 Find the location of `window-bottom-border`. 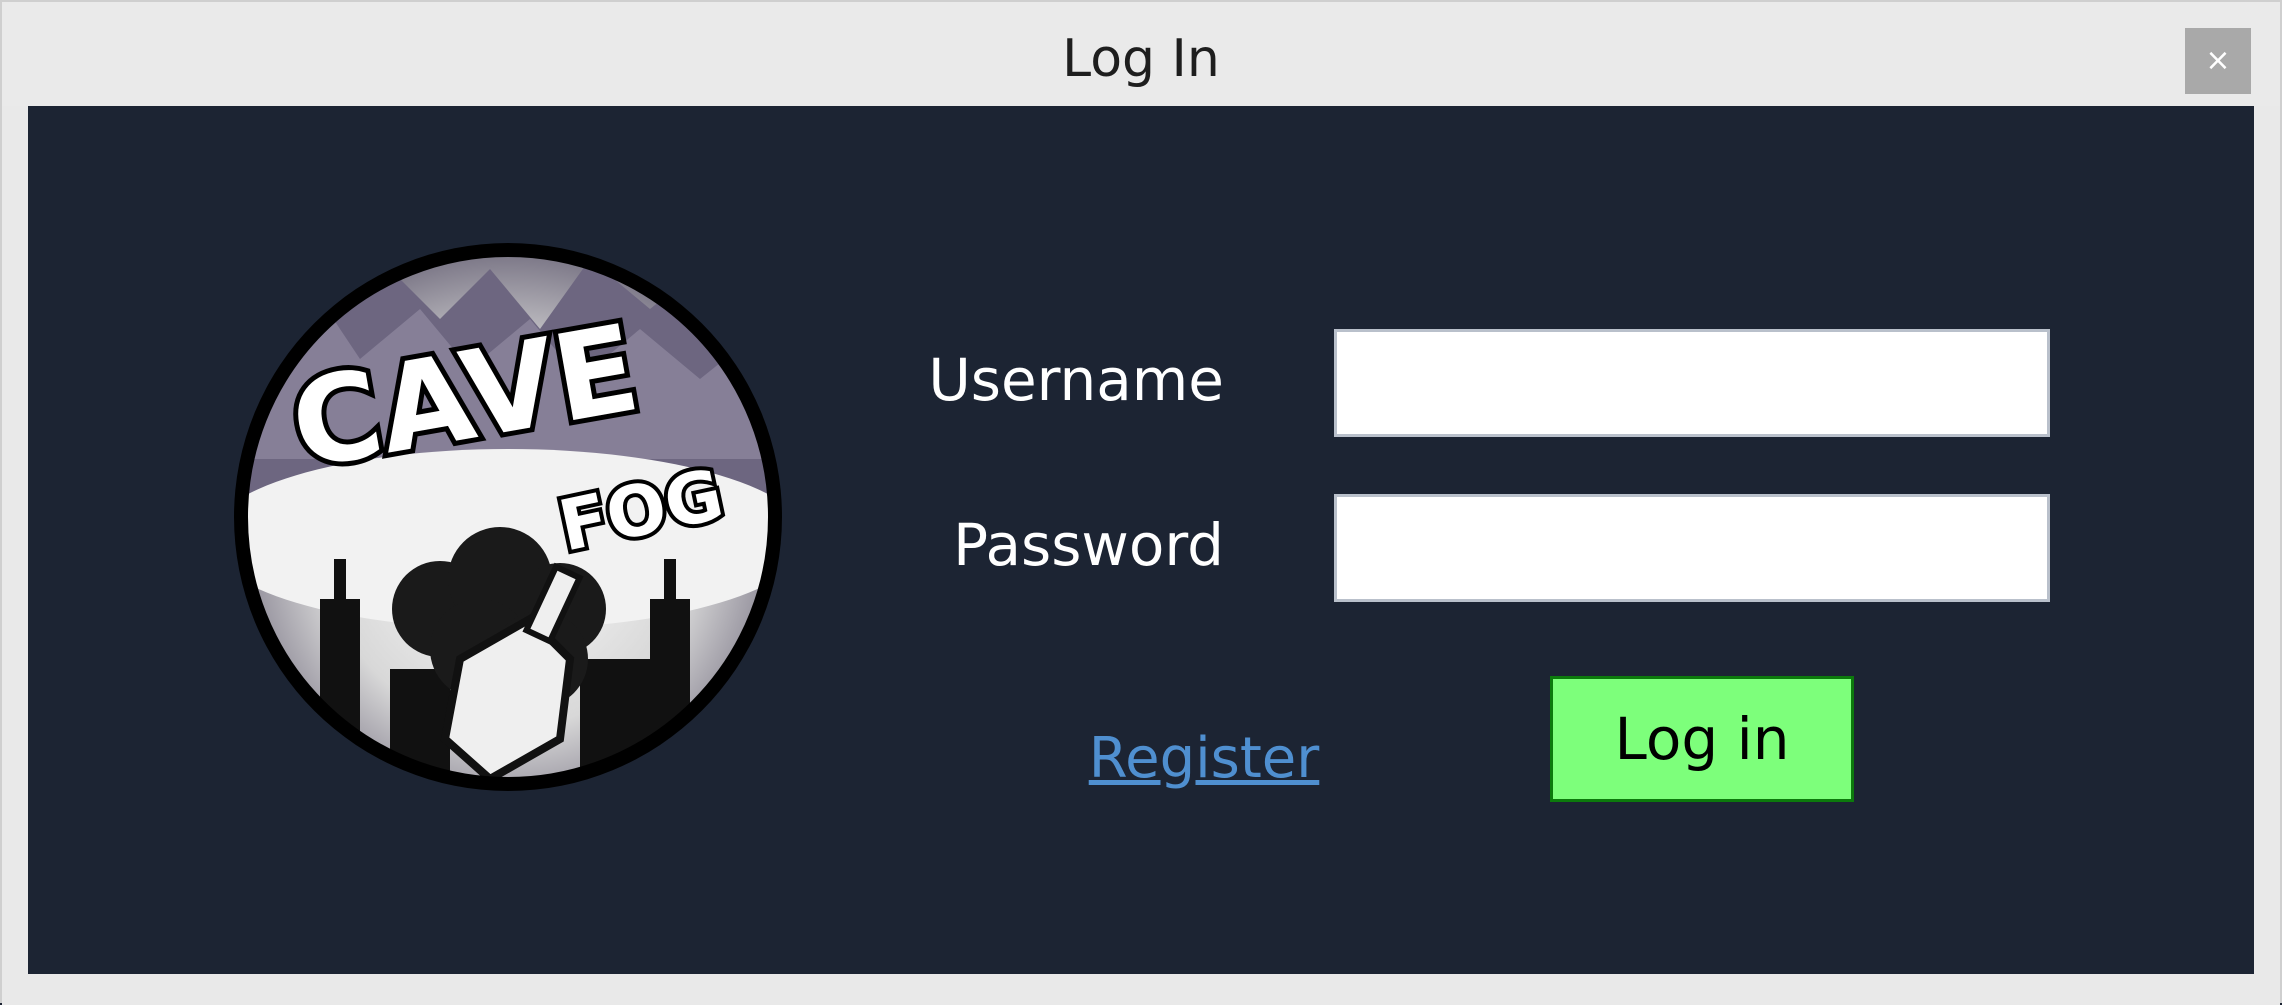

window-bottom-border is located at coordinates (1141, 989).